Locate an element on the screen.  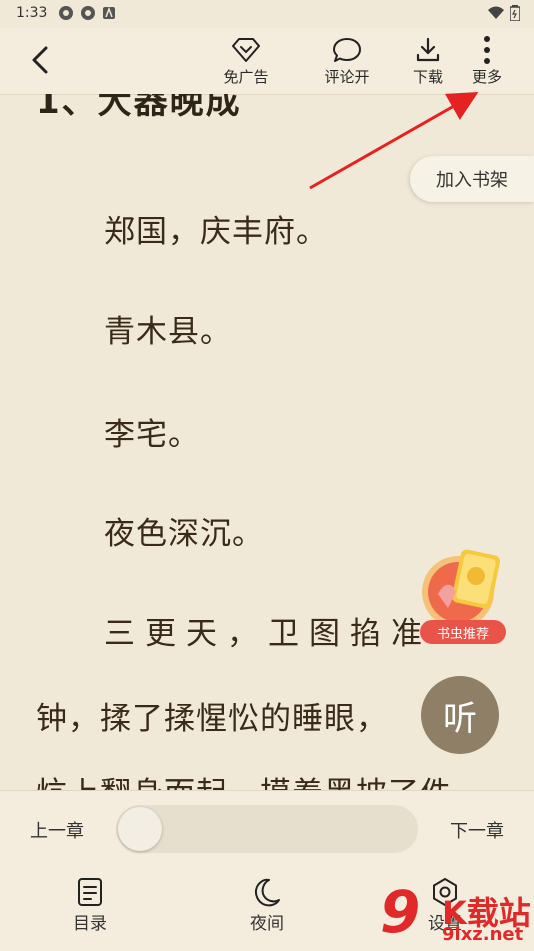
comments-toggle-button: 评论开 is located at coordinates (347, 60).